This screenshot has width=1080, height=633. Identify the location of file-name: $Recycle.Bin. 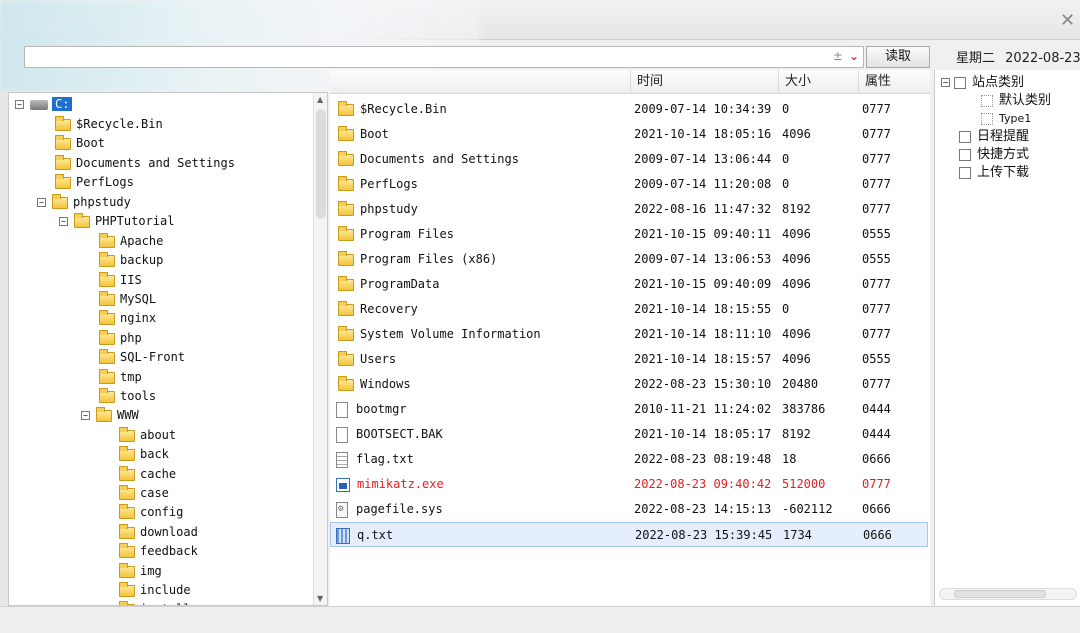
(403, 109).